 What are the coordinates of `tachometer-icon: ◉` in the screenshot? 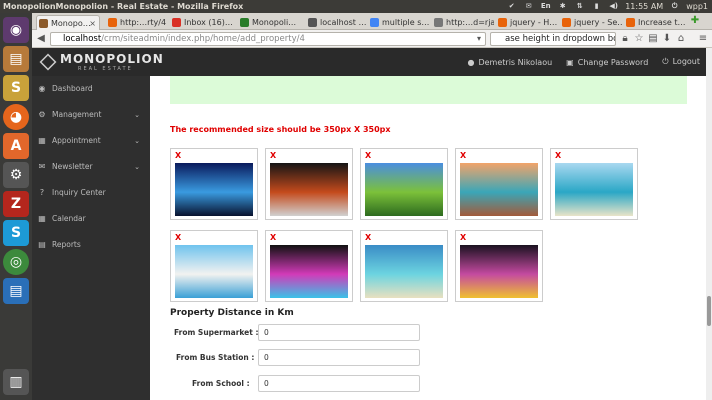 It's located at (42, 88).